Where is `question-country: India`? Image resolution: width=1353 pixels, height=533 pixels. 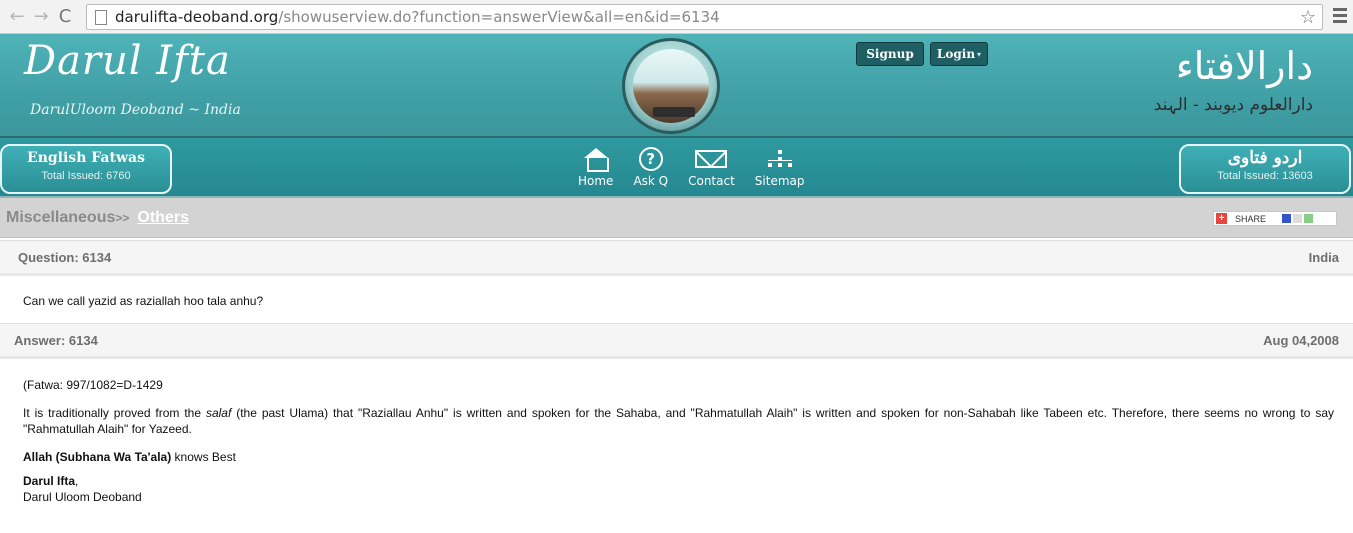
question-country: India is located at coordinates (1323, 257).